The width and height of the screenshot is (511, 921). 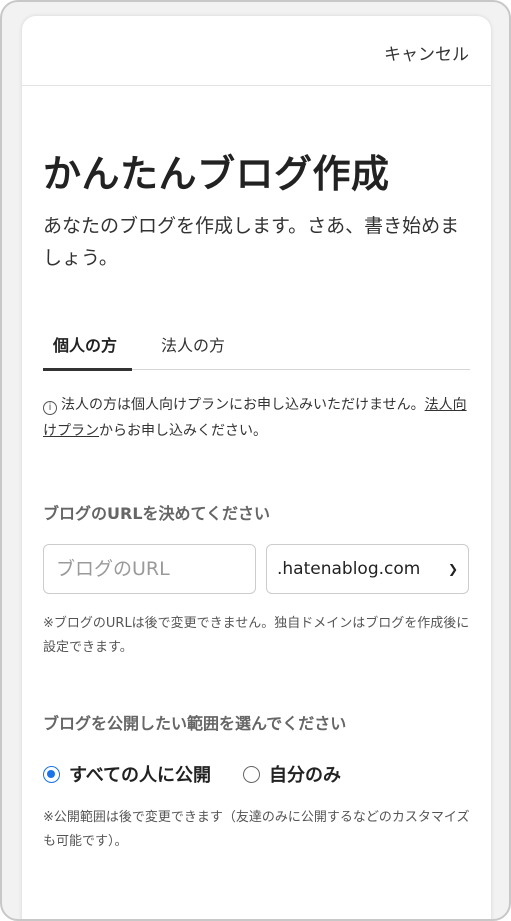 What do you see at coordinates (256, 829) in the screenshot?
I see `publish-note: ※公開範囲は後で変更できます（友達のみに公開するなどのカスタマイズも可能です）。` at bounding box center [256, 829].